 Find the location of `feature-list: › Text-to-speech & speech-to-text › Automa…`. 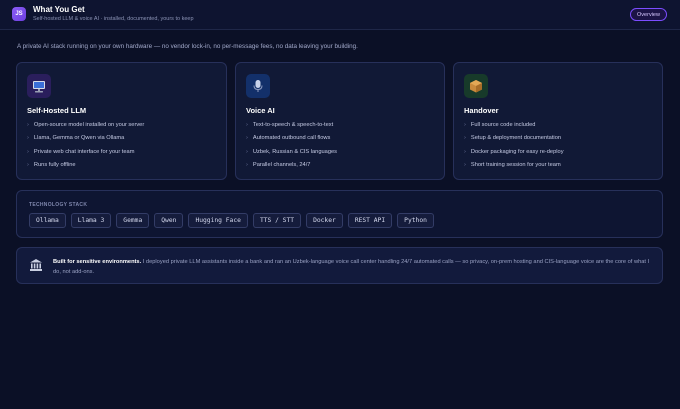

feature-list: › Text-to-speech & speech-to-text › Automa… is located at coordinates (291, 147).